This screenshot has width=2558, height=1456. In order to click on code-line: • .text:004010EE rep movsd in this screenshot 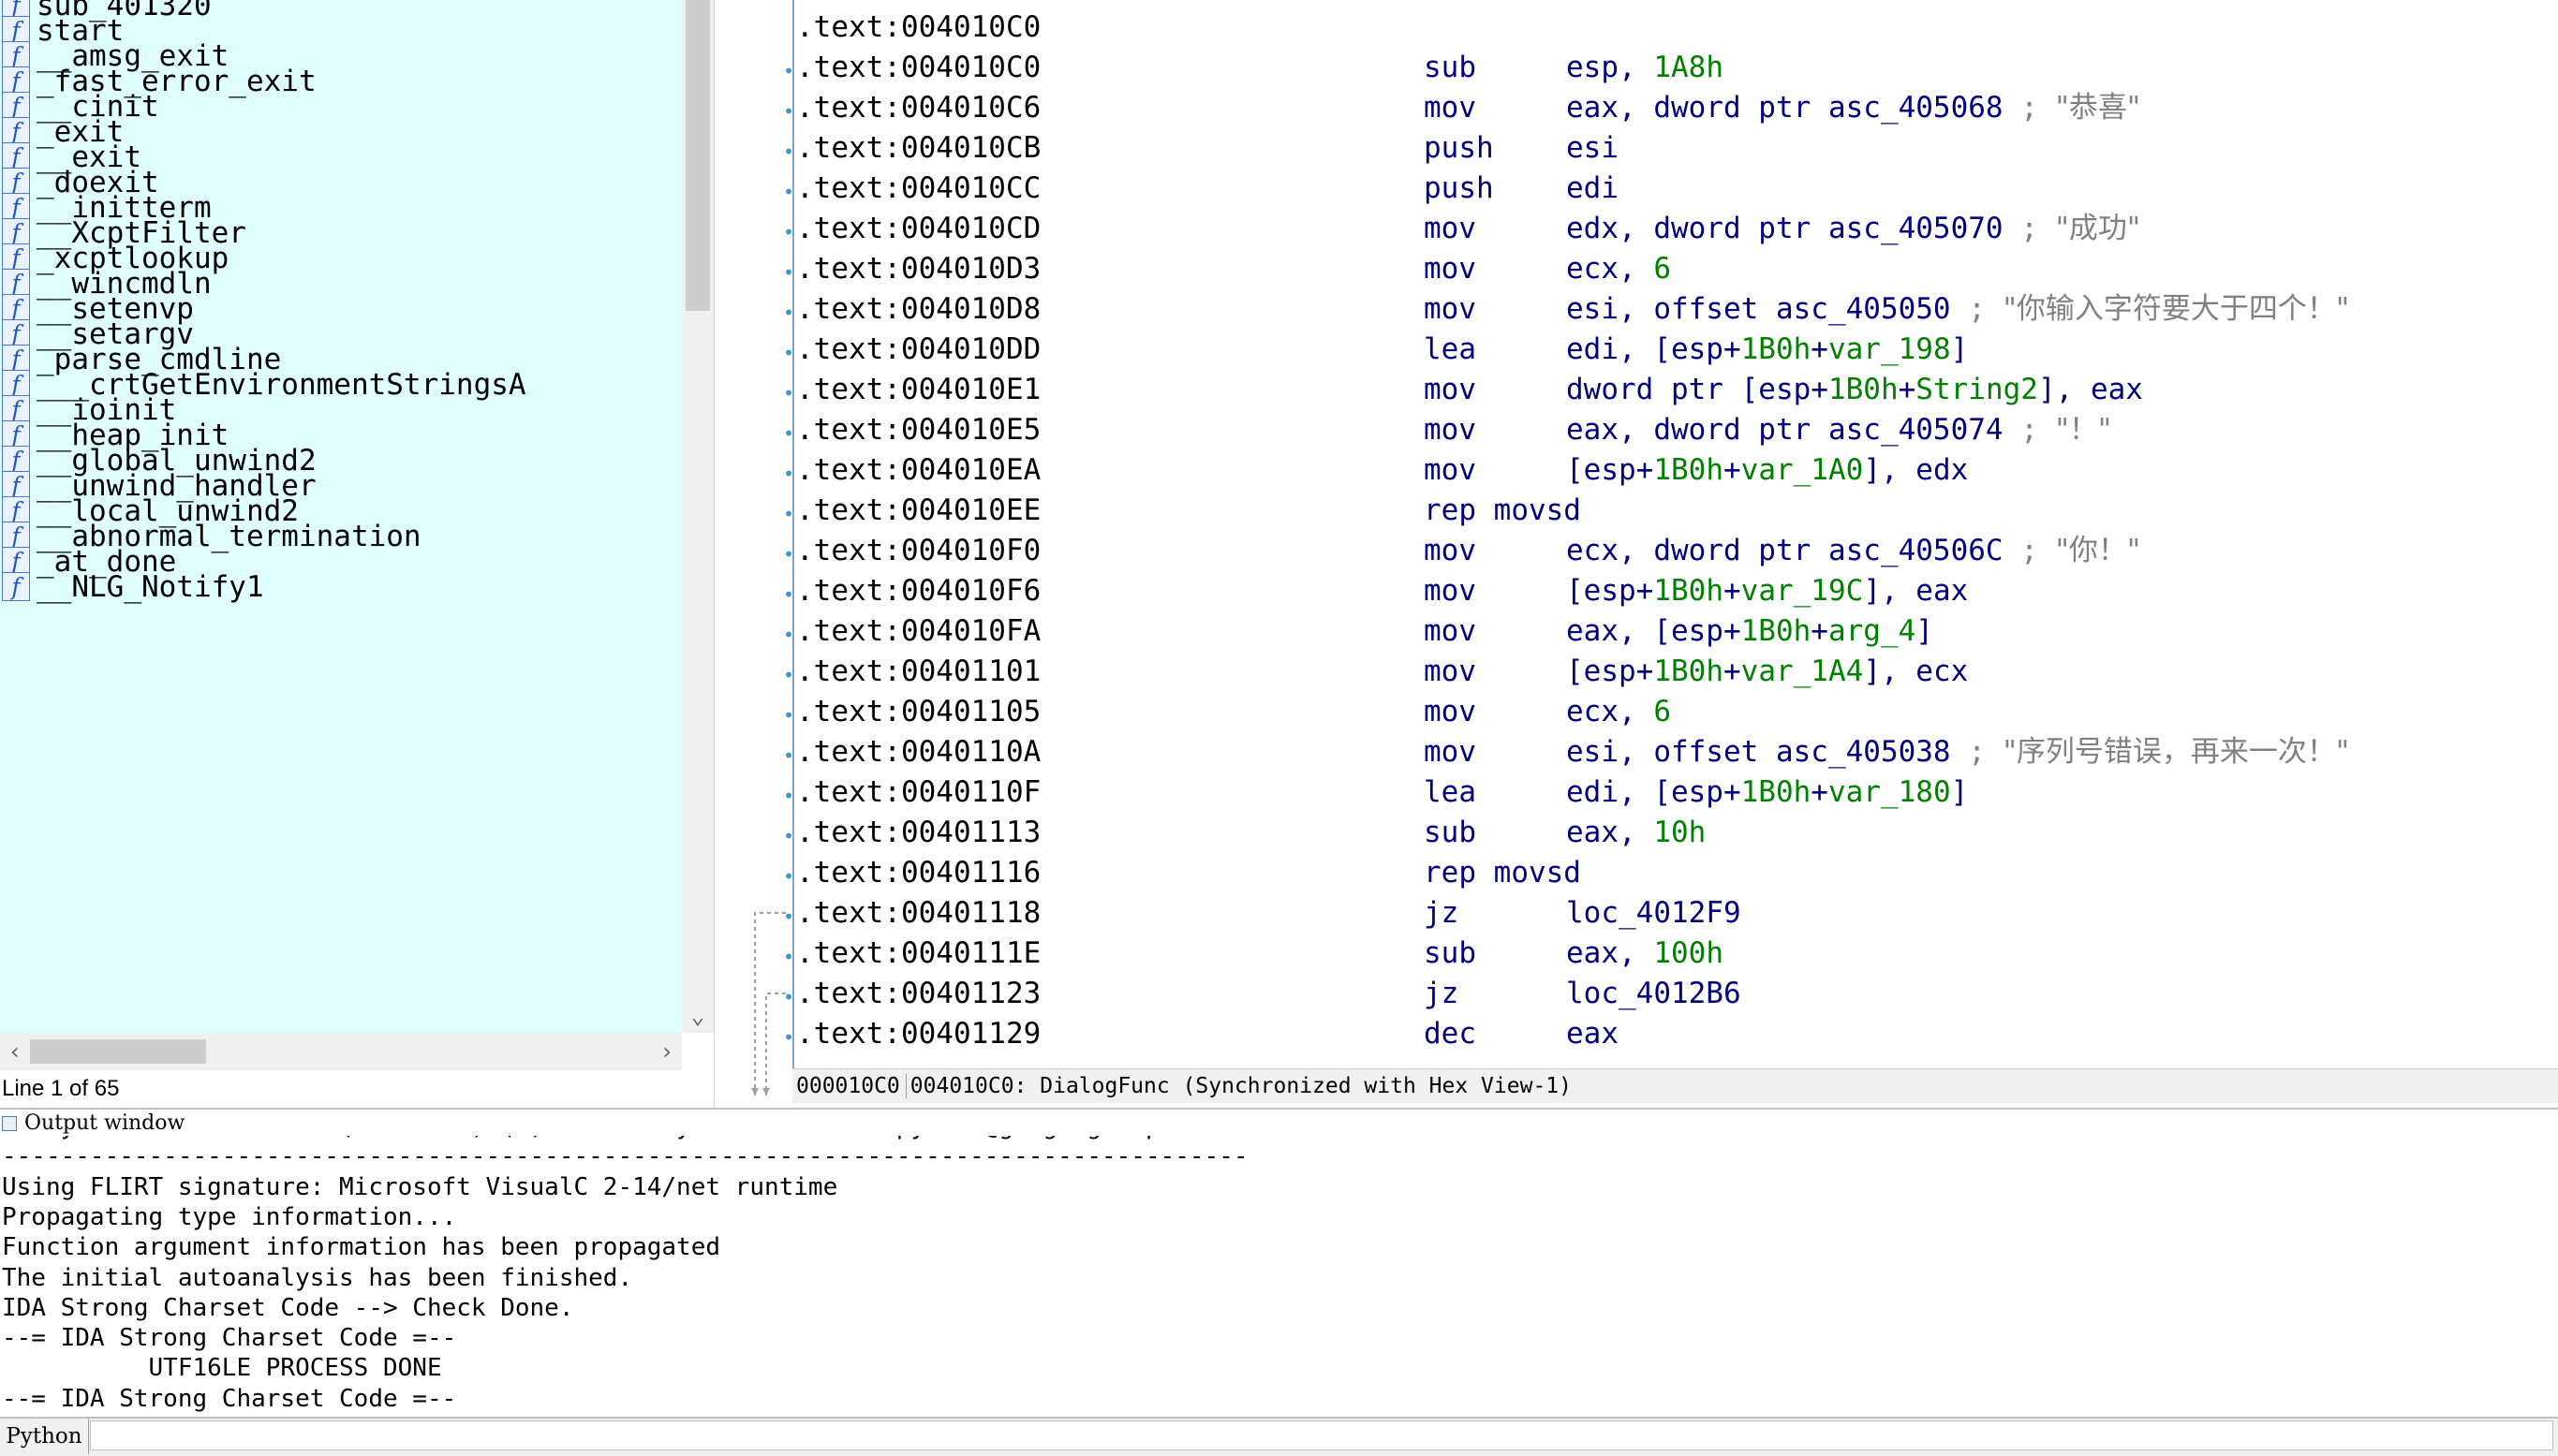, I will do `click(1670, 511)`.